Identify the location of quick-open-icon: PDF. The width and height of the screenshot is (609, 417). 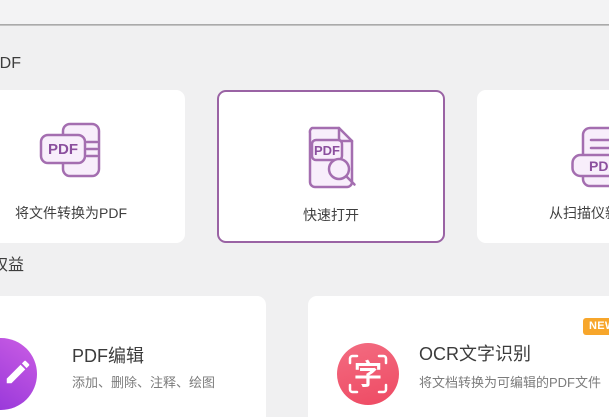
(332, 157).